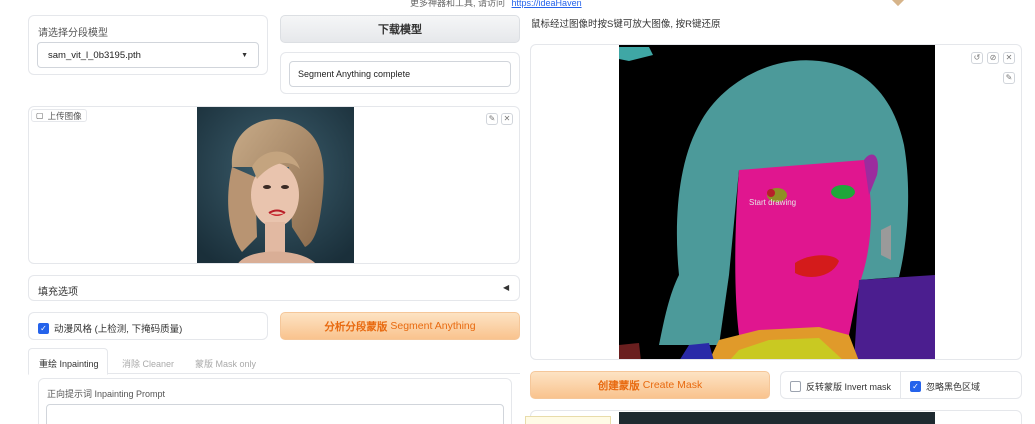  Describe the element at coordinates (618, 385) in the screenshot. I see `create-mask-zh: 创建蒙版` at that location.